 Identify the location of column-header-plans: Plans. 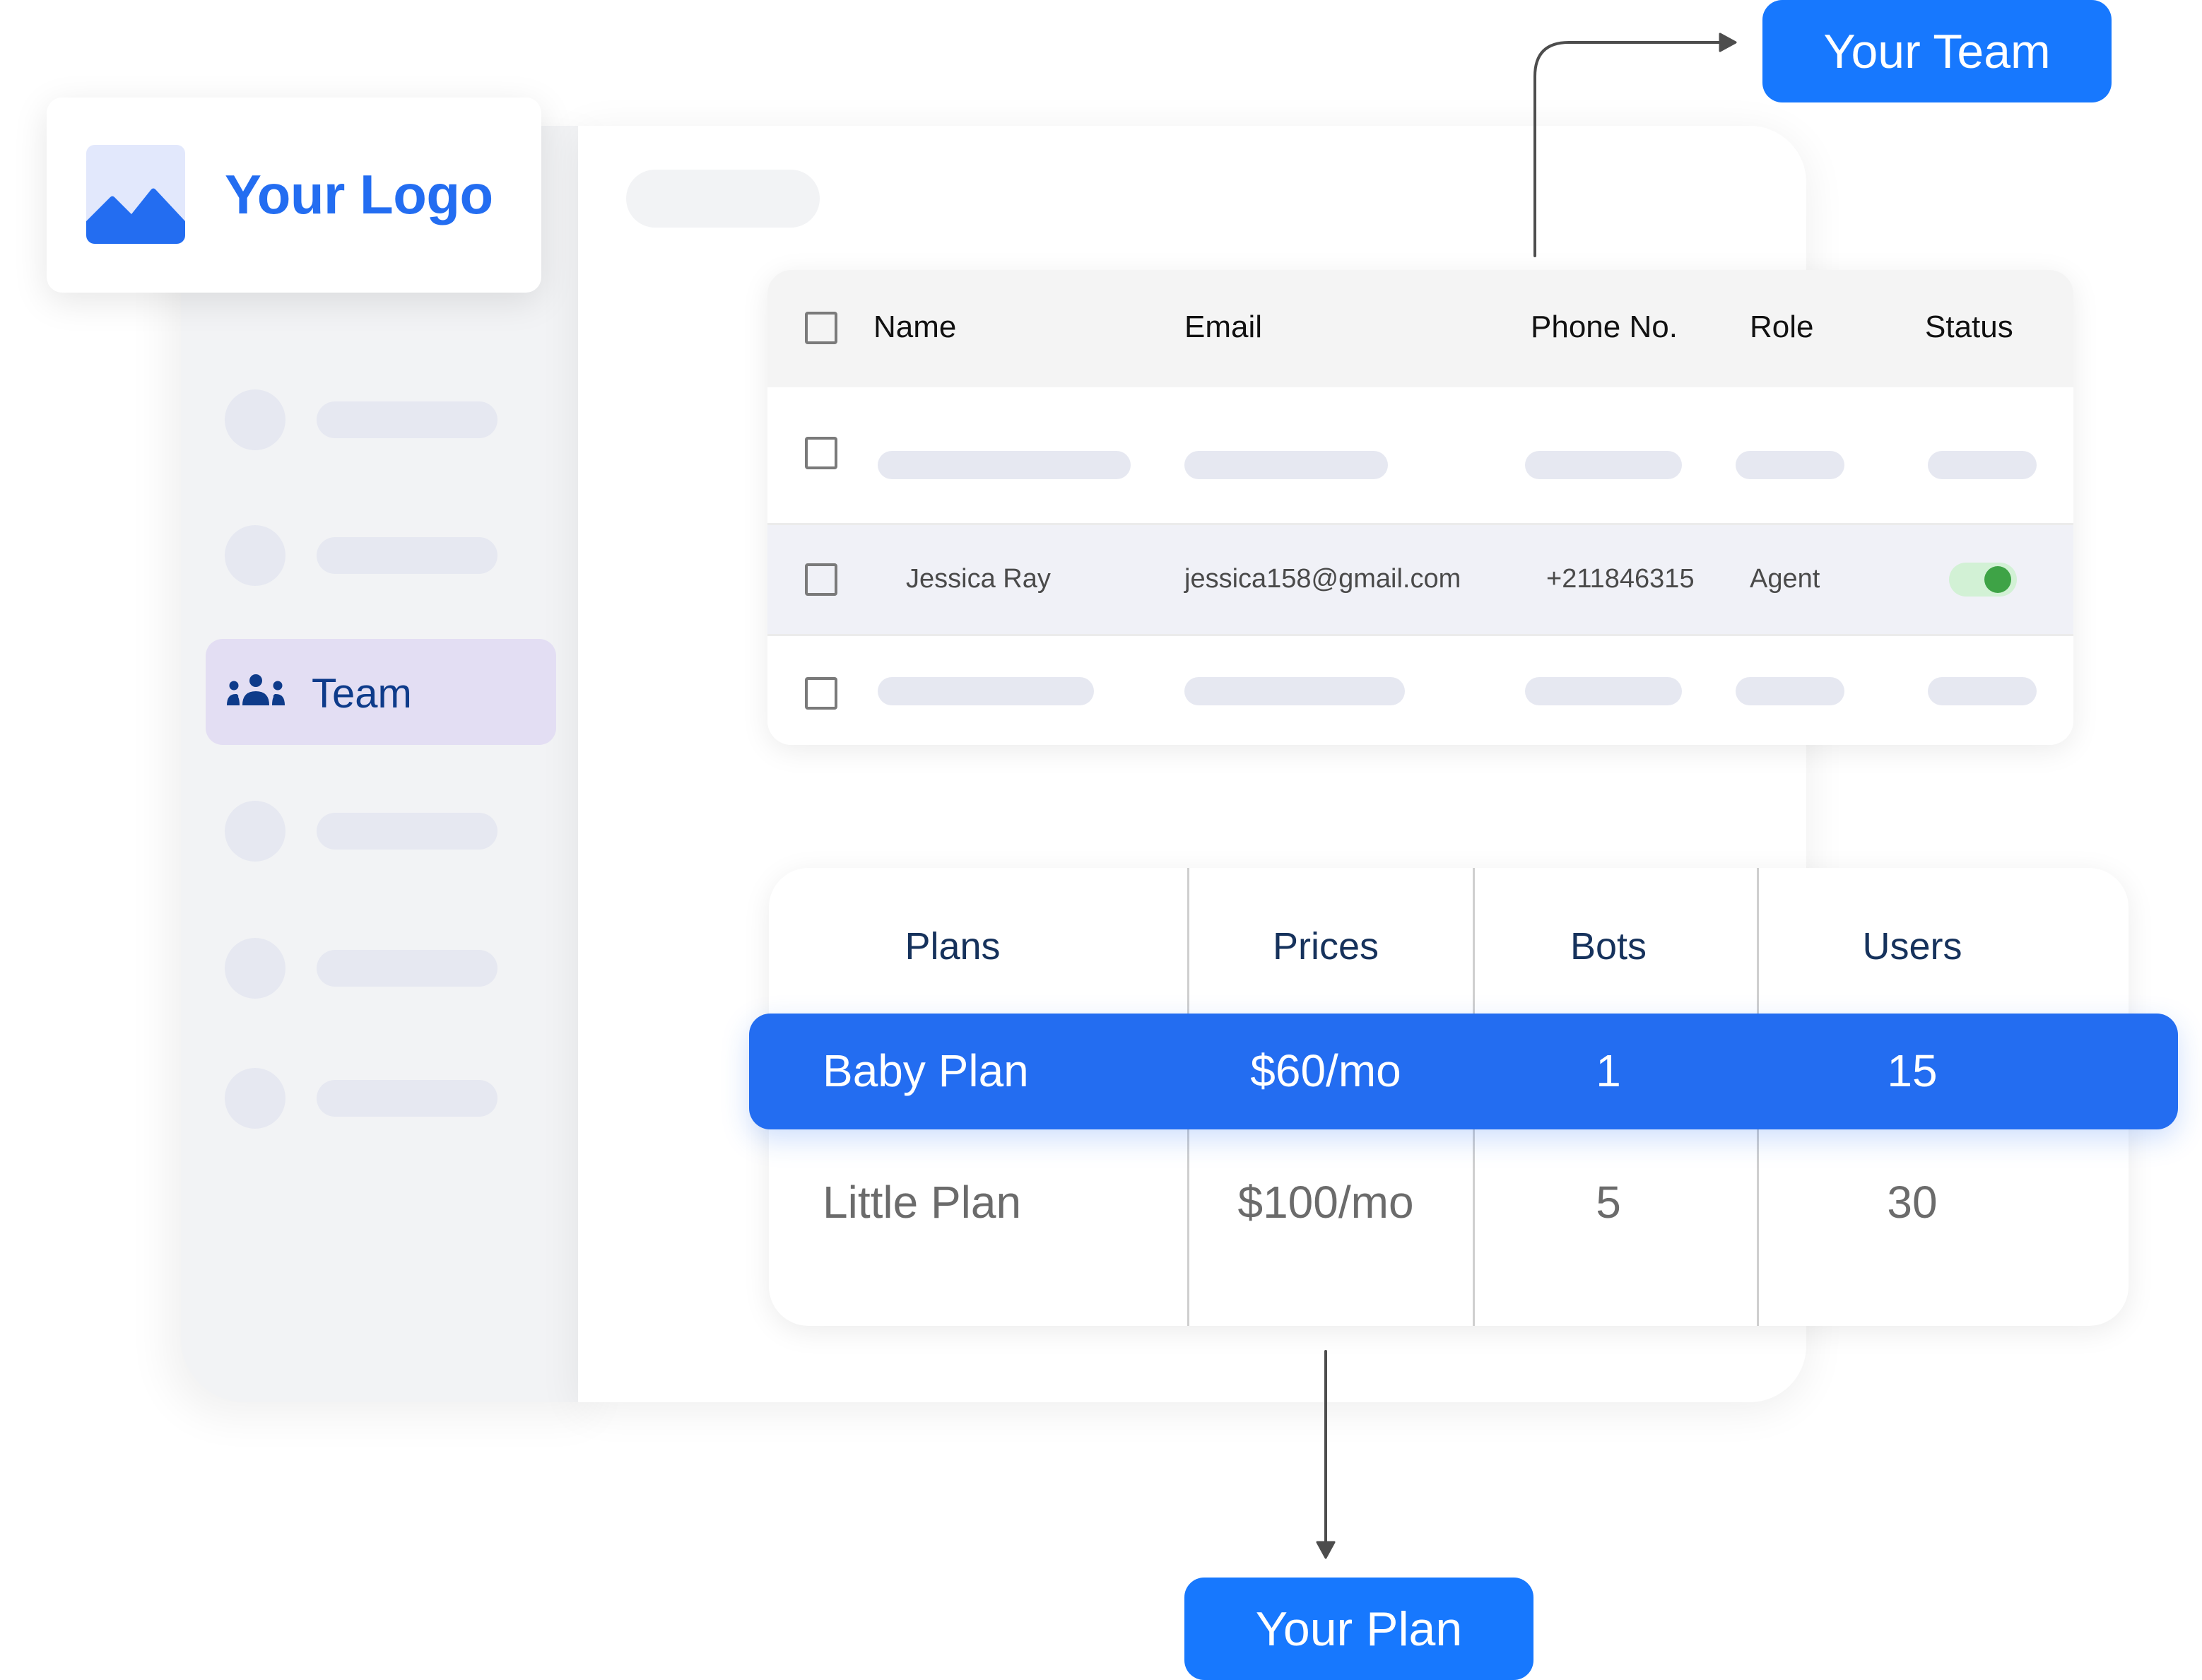
(953, 946).